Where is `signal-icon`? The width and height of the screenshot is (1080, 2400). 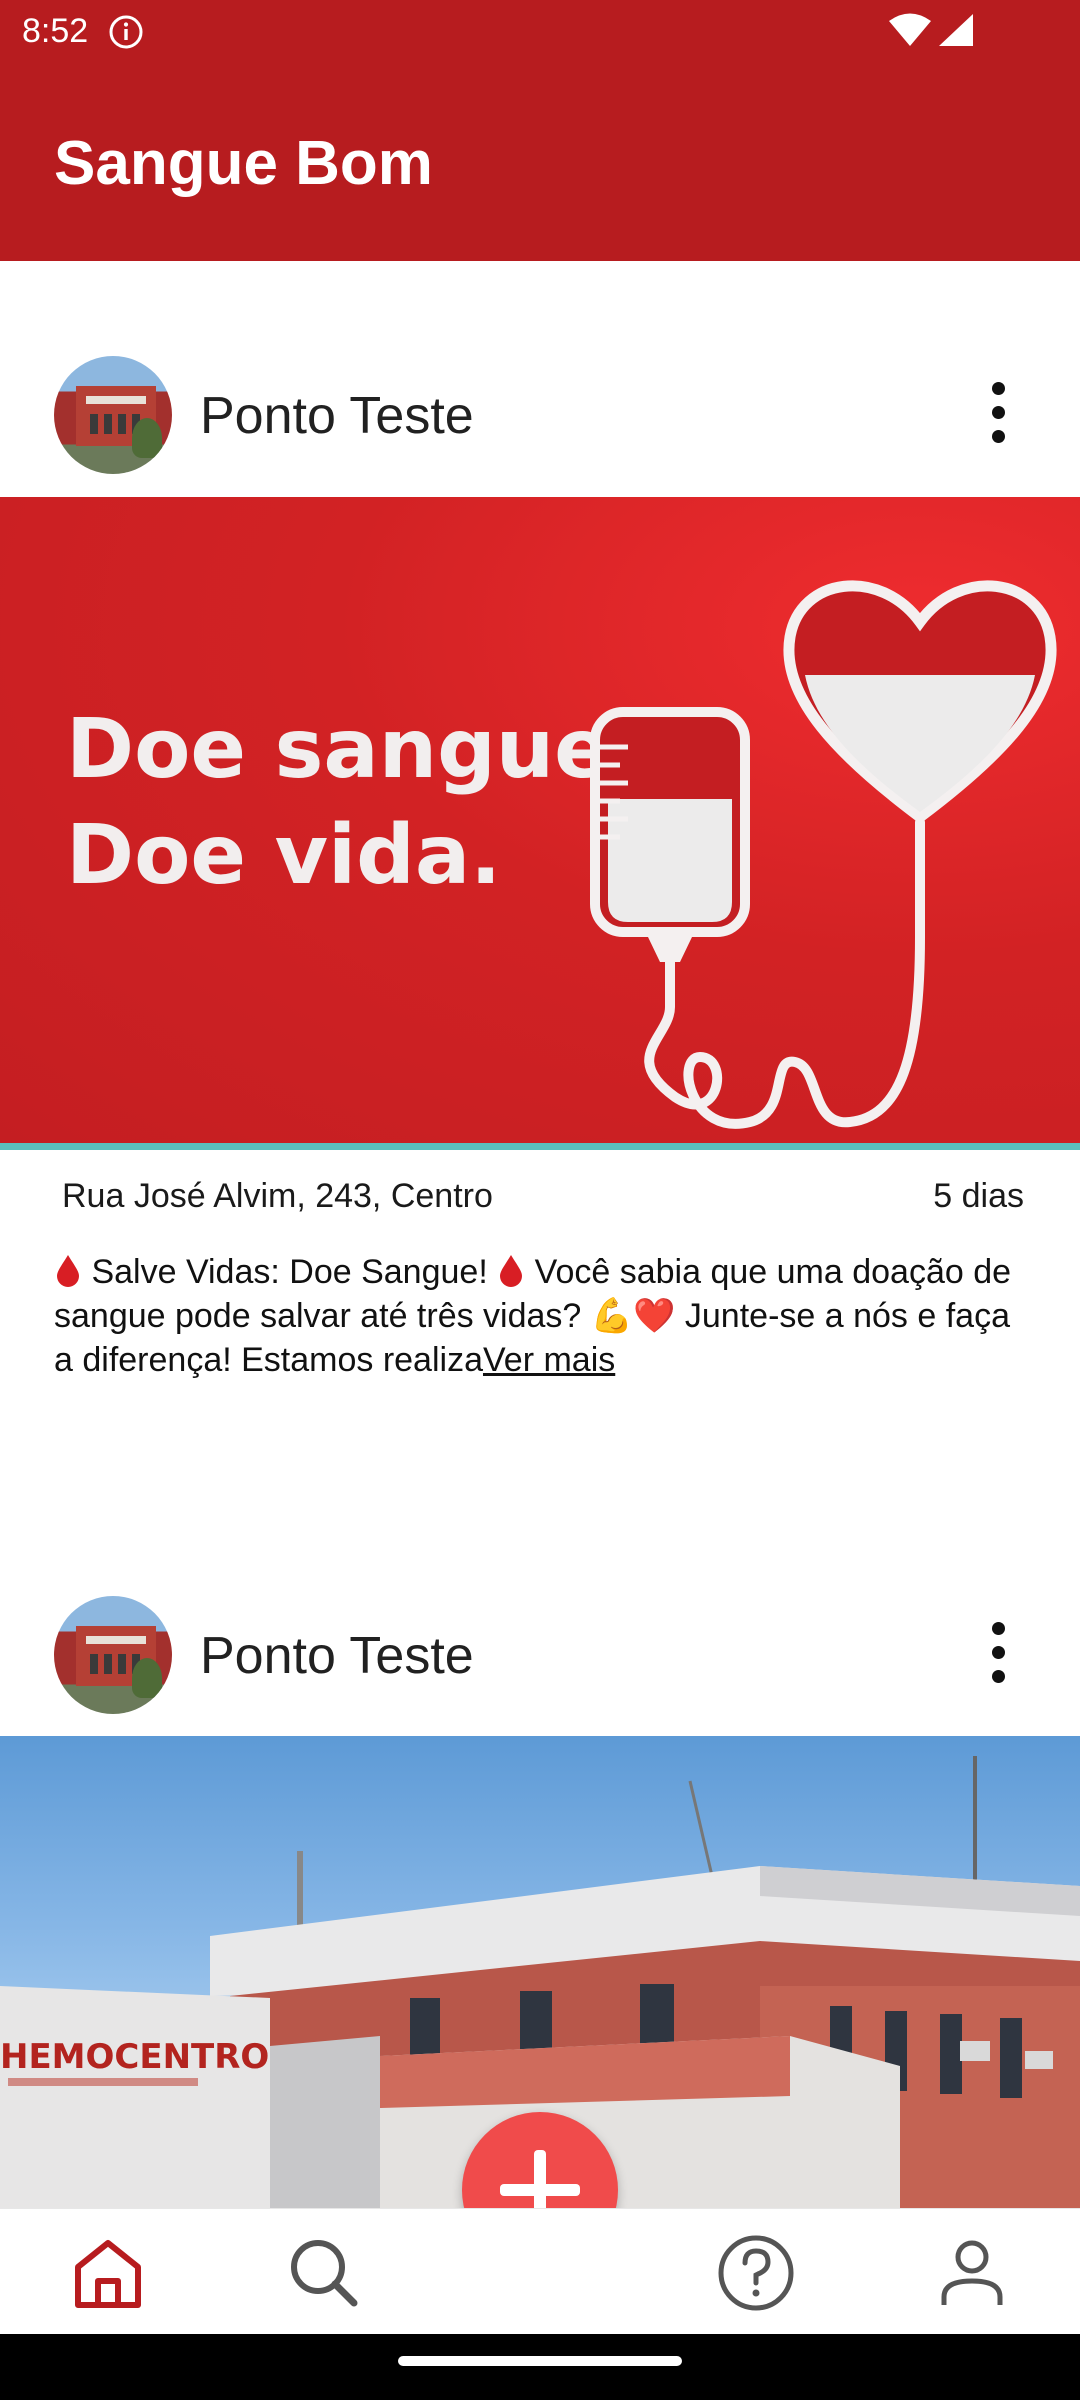
signal-icon is located at coordinates (956, 30).